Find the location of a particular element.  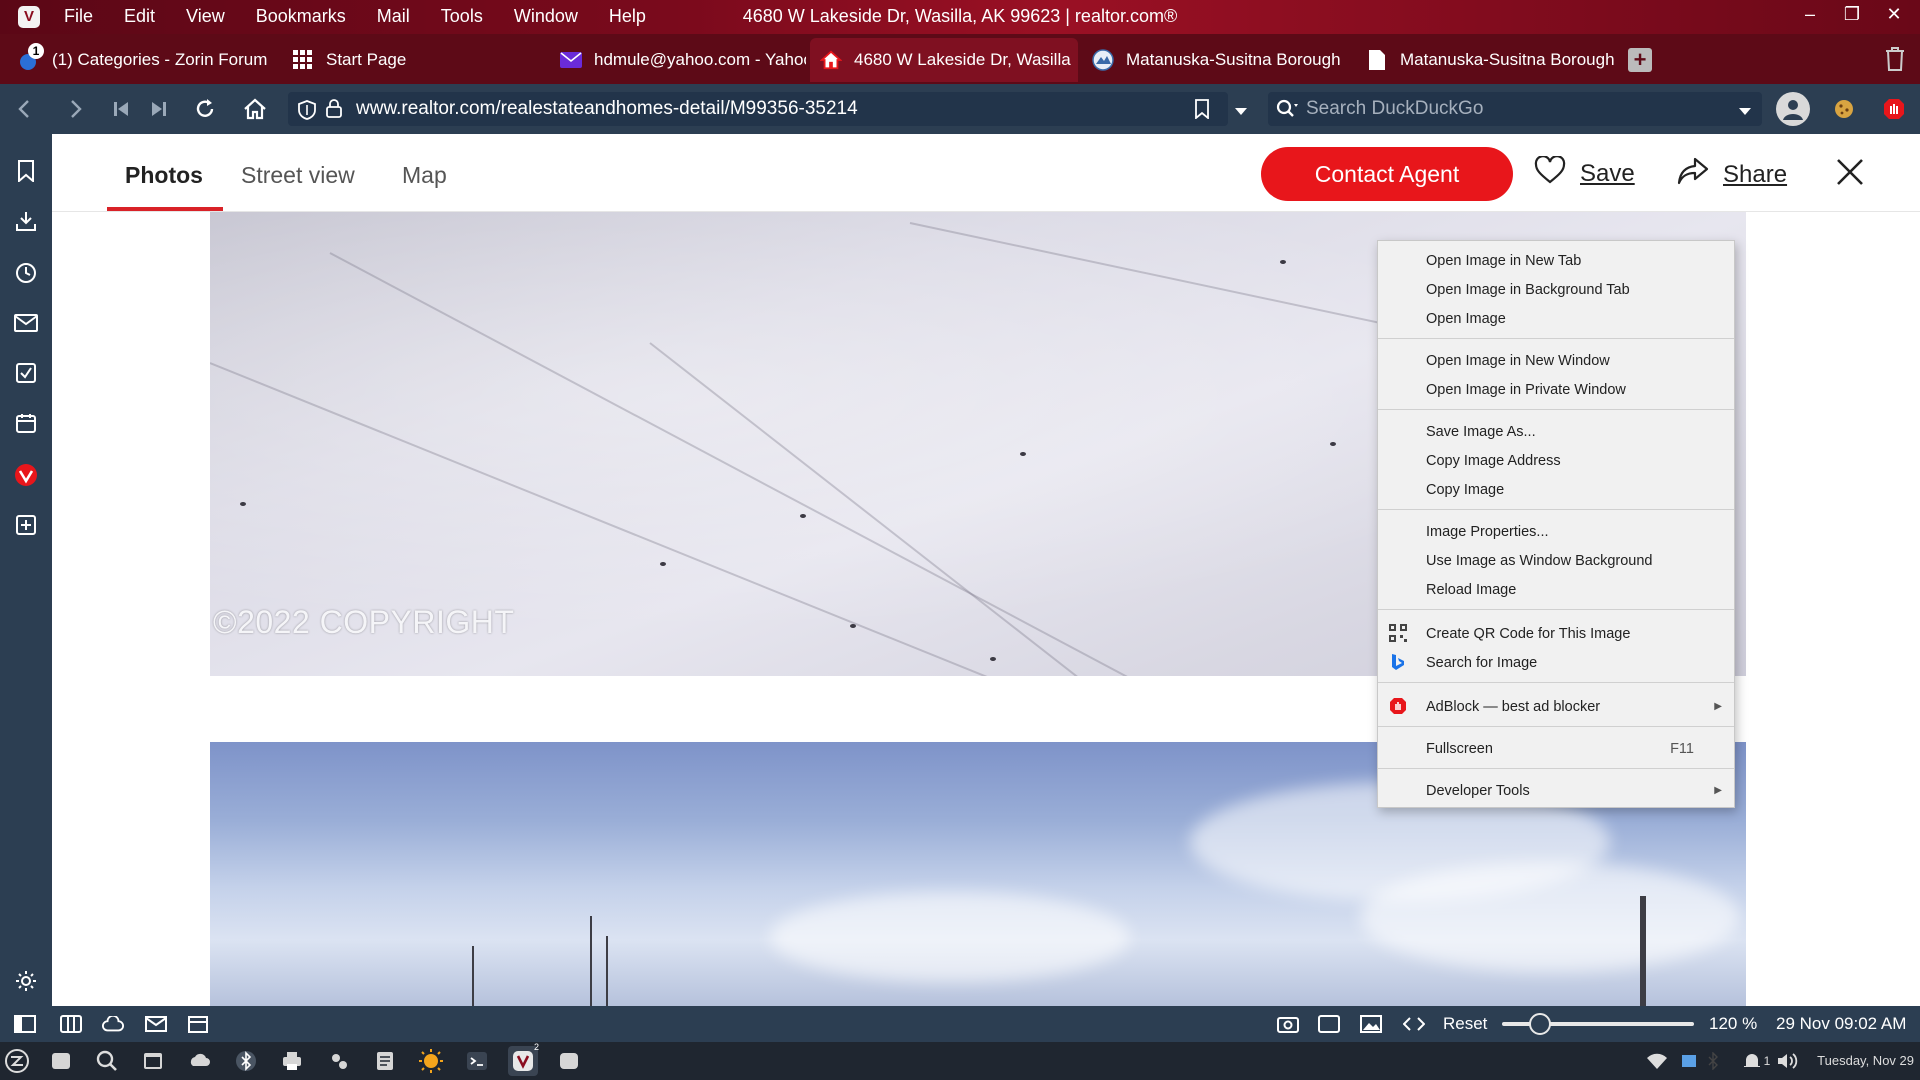

tab-street-view: Street view is located at coordinates (298, 175).